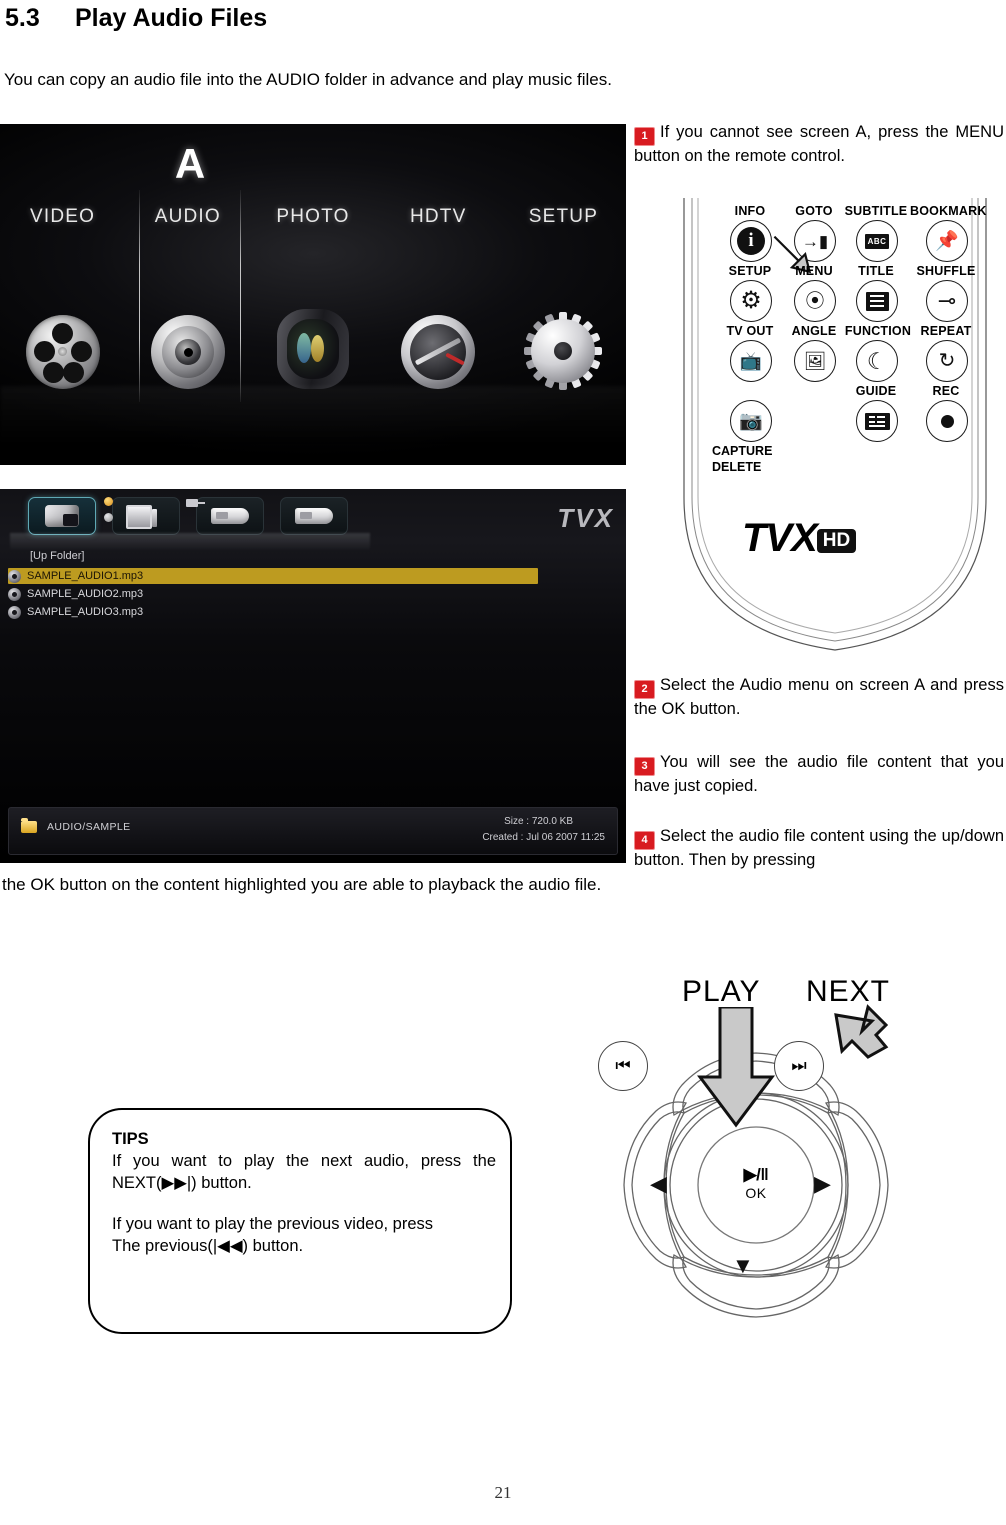  I want to click on info-button: i, so click(751, 241).